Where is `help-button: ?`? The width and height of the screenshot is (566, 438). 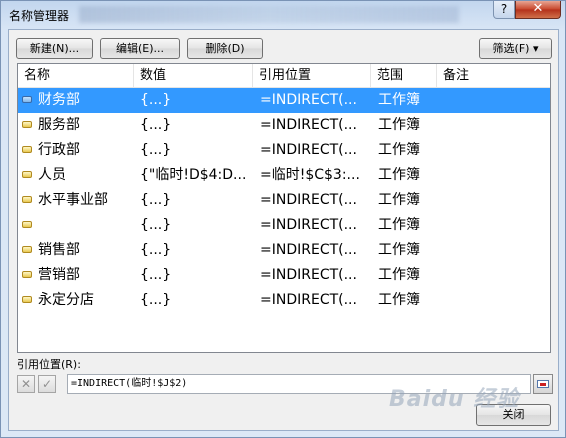 help-button: ? is located at coordinates (504, 10).